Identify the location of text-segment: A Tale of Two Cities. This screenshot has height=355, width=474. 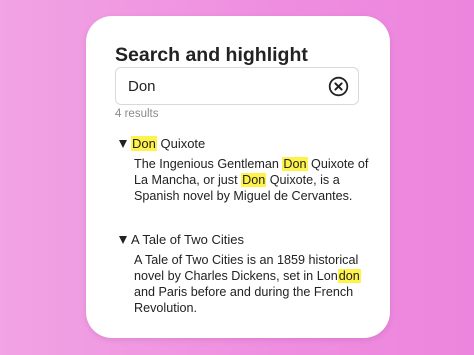
(187, 239).